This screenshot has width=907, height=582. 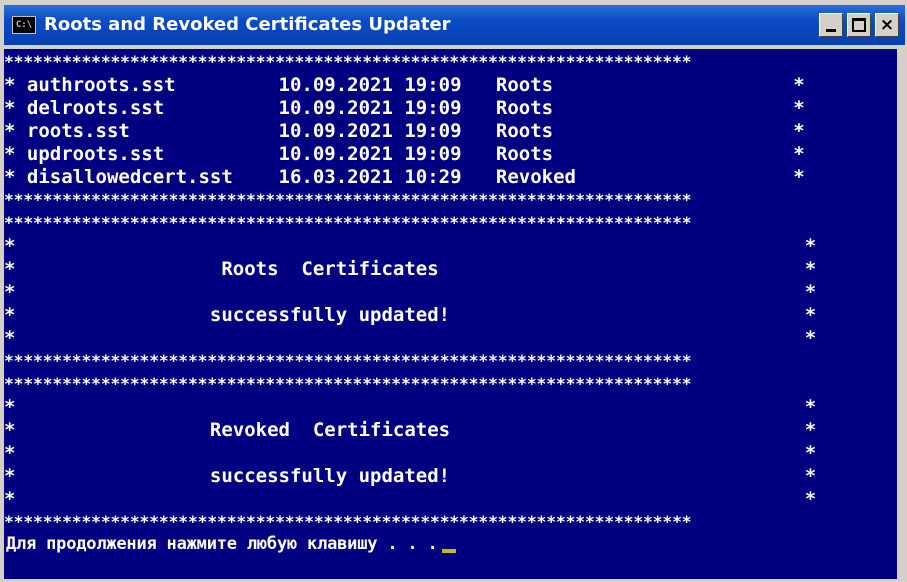 What do you see at coordinates (404, 108) in the screenshot?
I see `console-line: * delroots.sst 10.09.2021 19:09 Roots *` at bounding box center [404, 108].